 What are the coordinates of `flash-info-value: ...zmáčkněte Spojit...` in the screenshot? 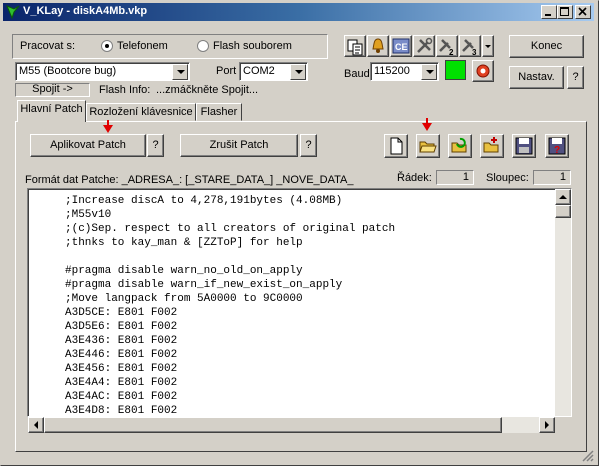 It's located at (207, 90).